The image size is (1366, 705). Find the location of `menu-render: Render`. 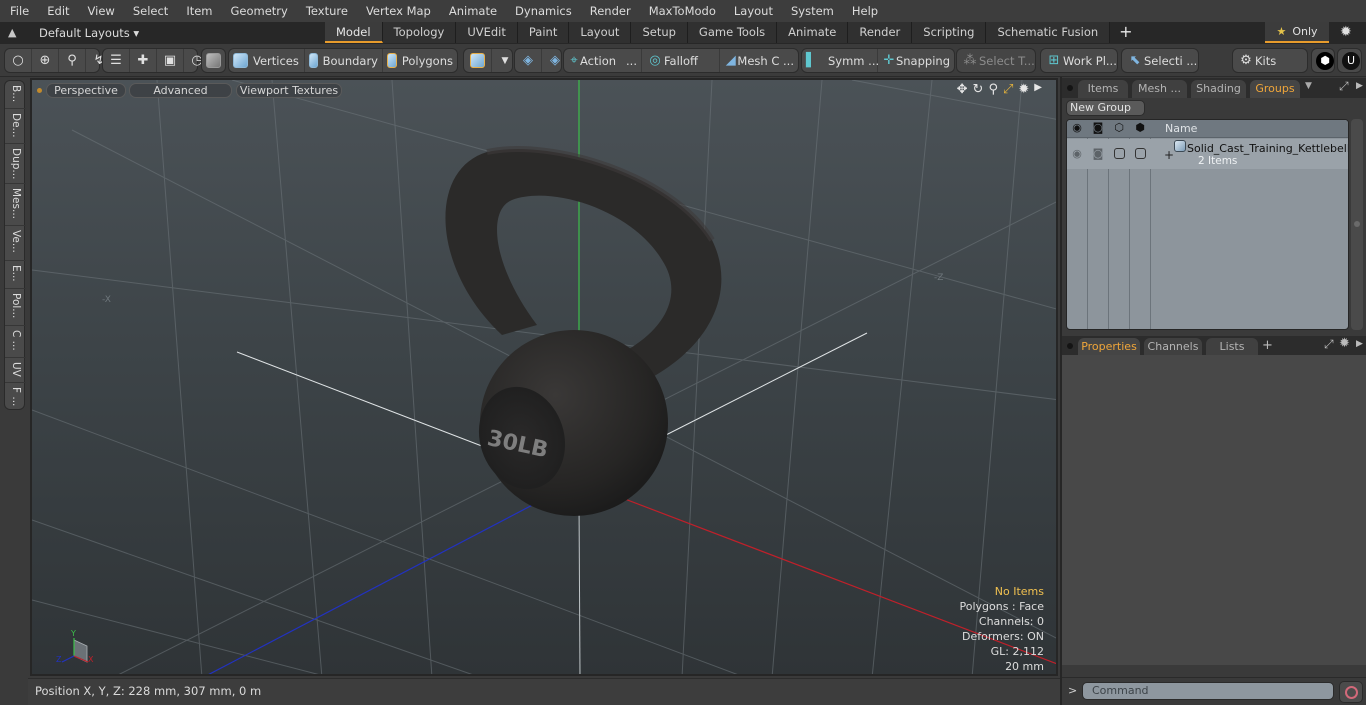

menu-render: Render is located at coordinates (609, 11).